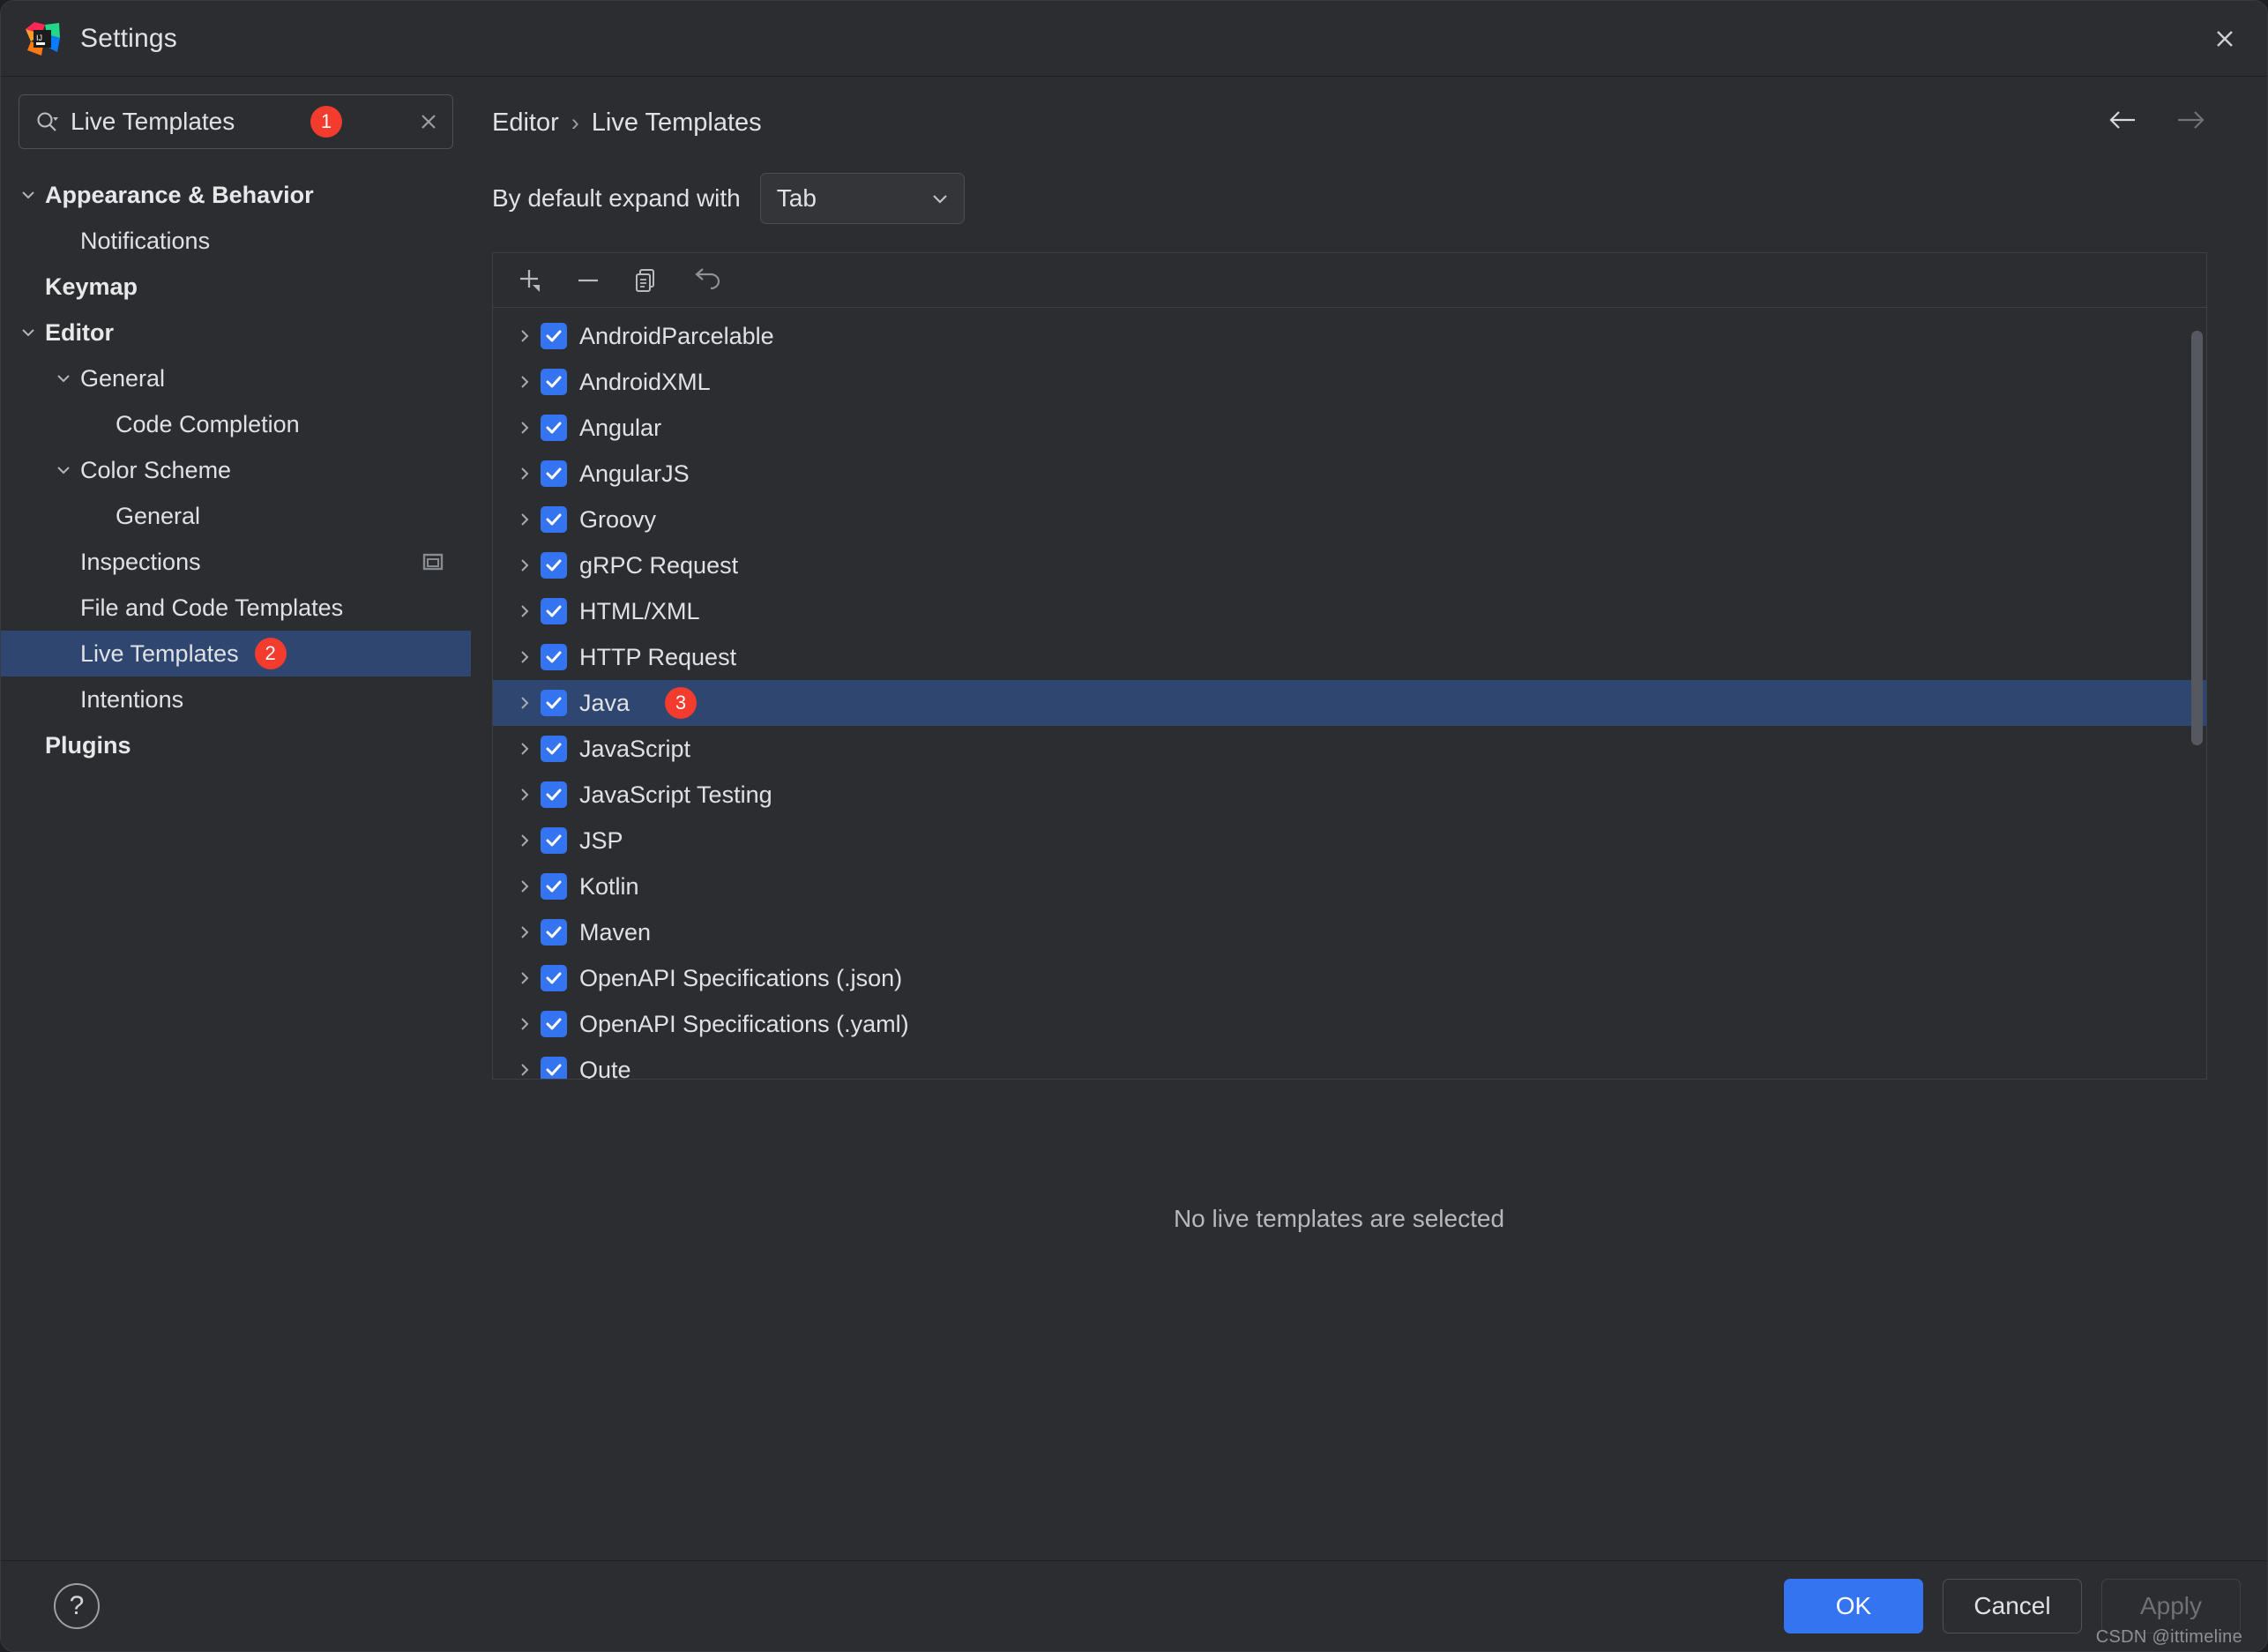 The width and height of the screenshot is (2268, 1652). Describe the element at coordinates (1349, 1024) in the screenshot. I see `table-row: OpenAPI Specifications (.yaml)` at that location.